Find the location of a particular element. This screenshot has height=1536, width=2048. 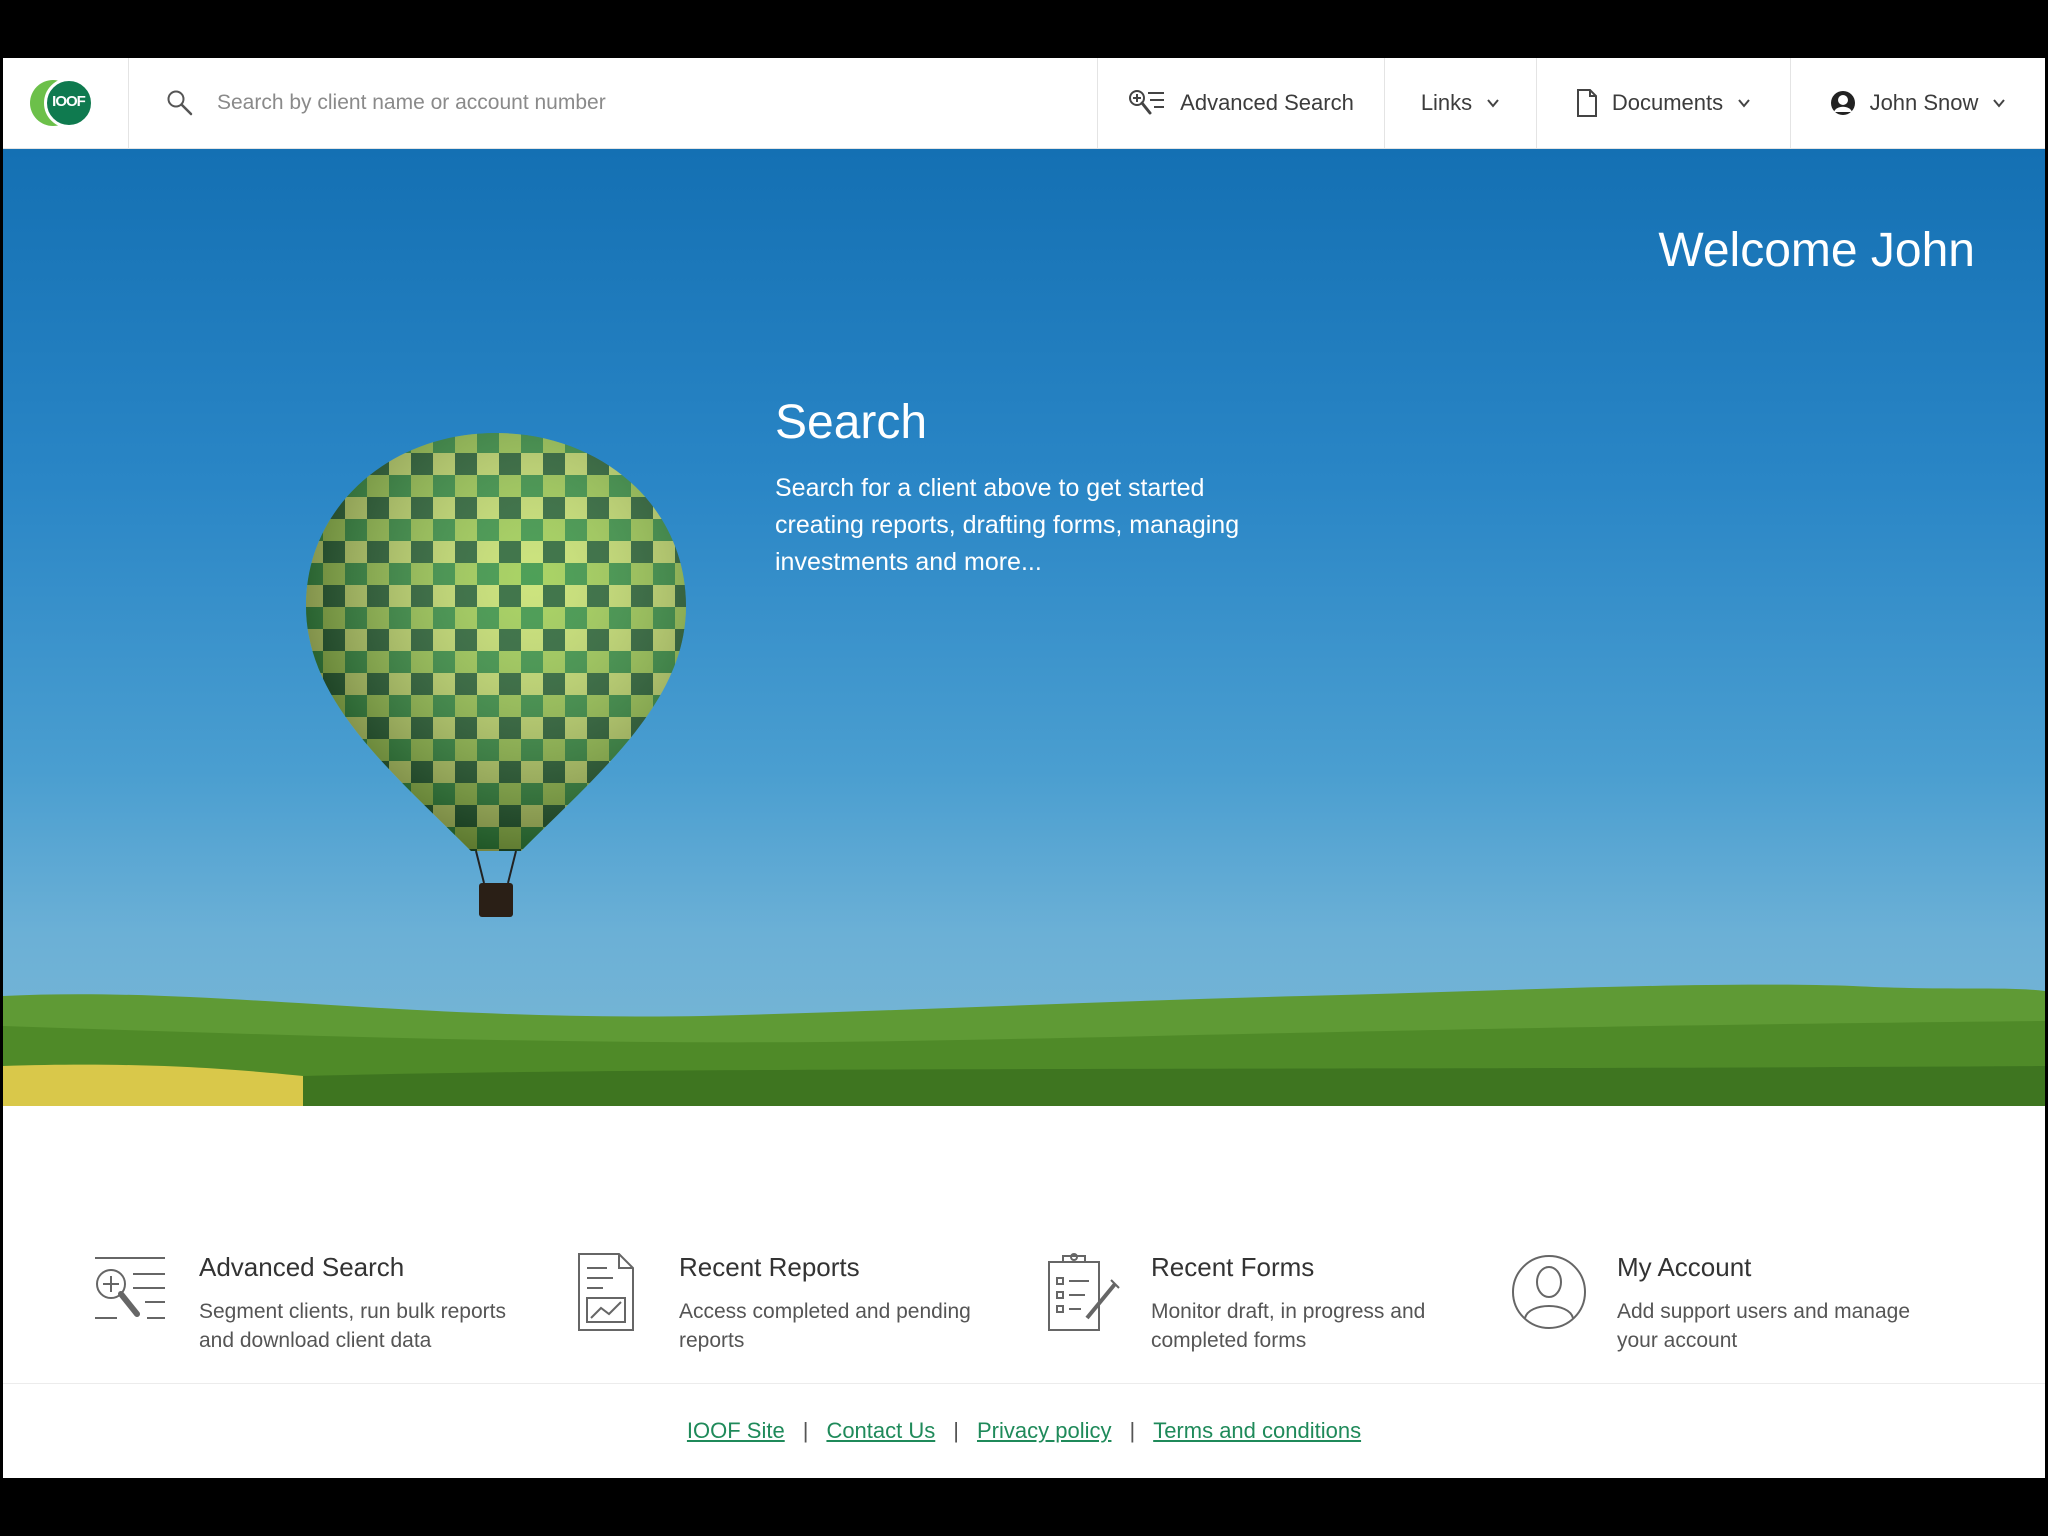

document-icon is located at coordinates (1586, 103).